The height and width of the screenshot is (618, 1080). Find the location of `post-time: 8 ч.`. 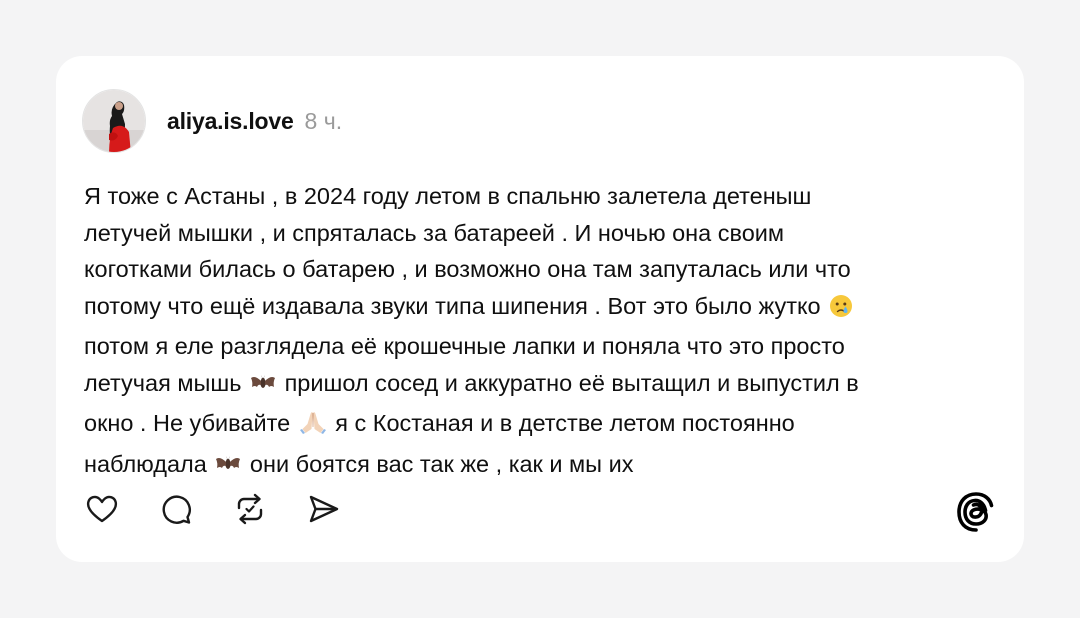

post-time: 8 ч. is located at coordinates (323, 120).